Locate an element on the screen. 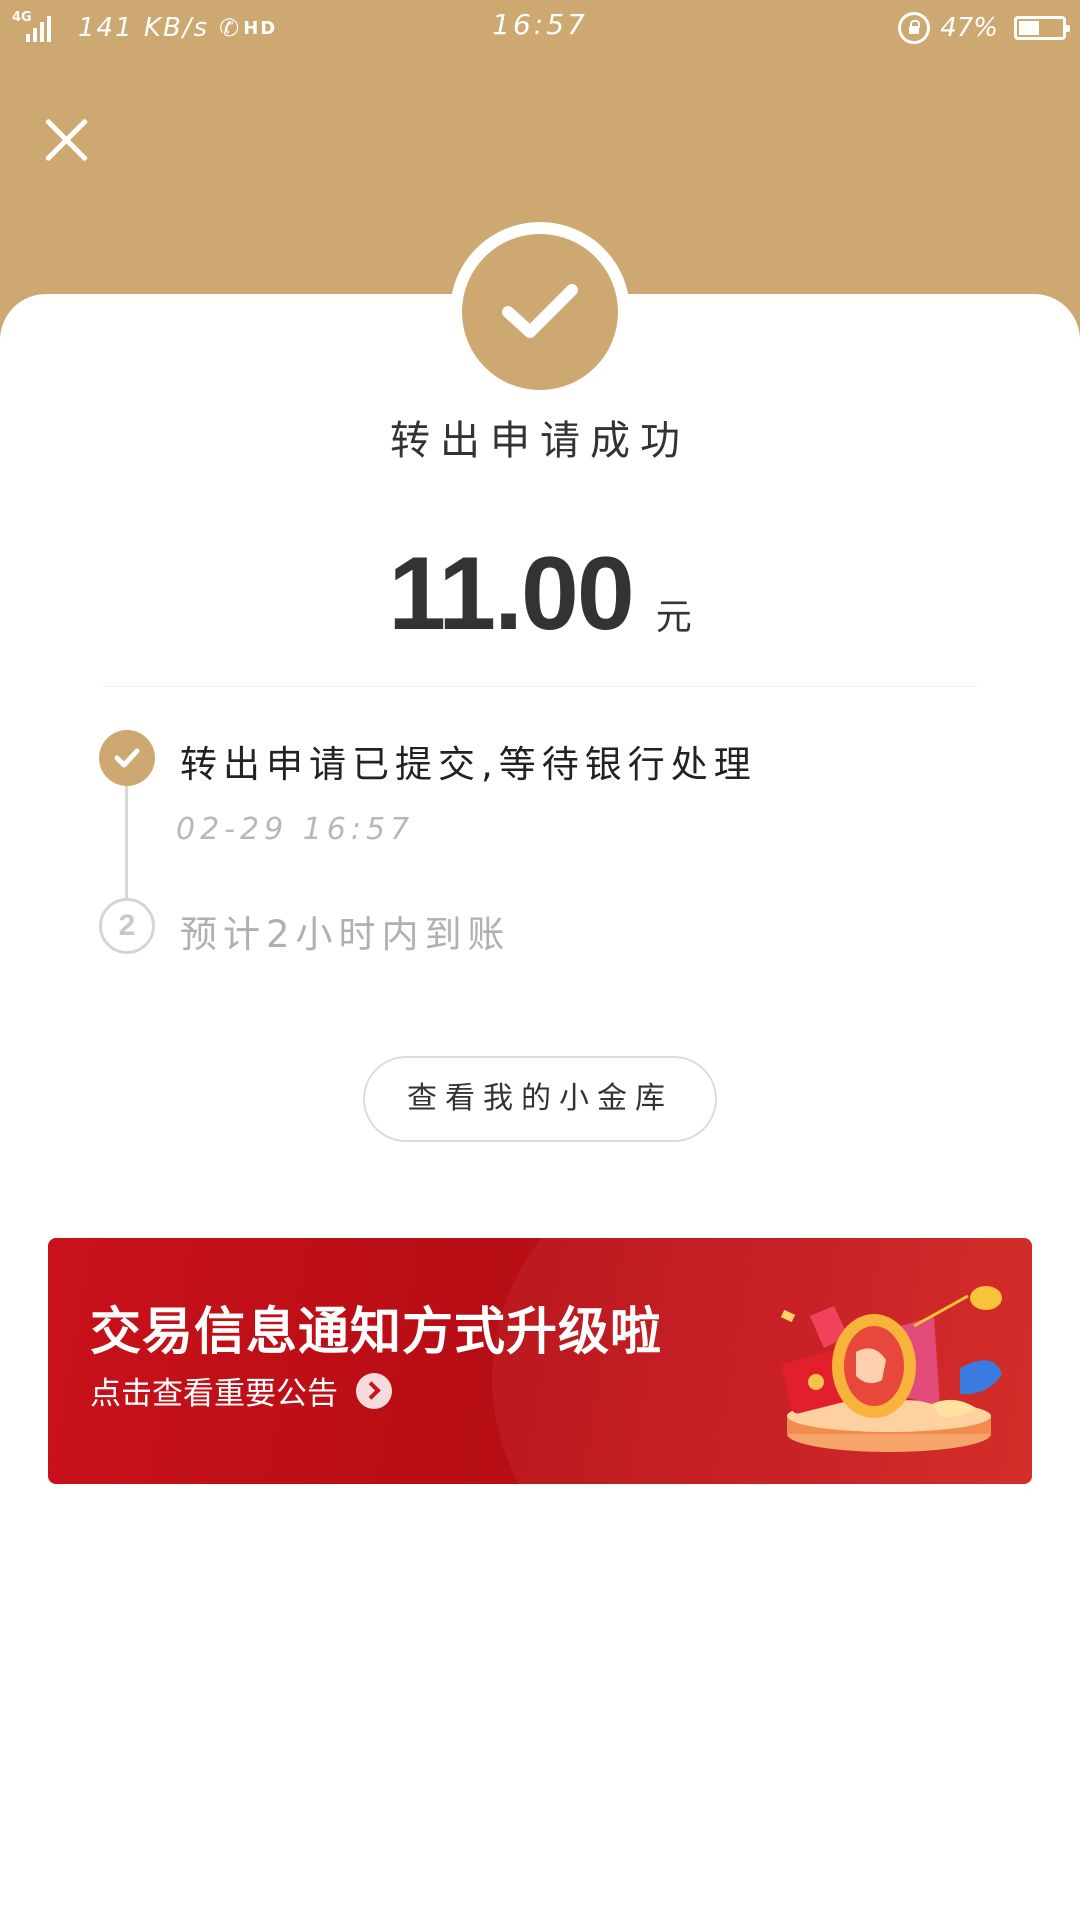 The height and width of the screenshot is (1920, 1080). chevron-right-icon is located at coordinates (374, 1390).